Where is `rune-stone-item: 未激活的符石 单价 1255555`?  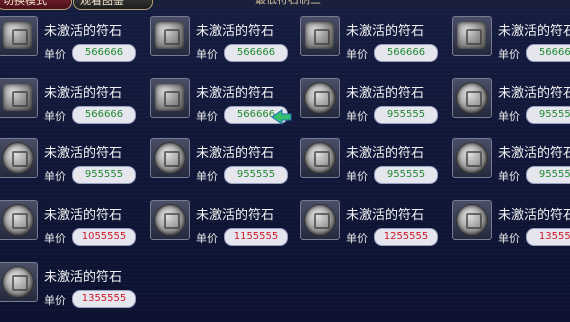
rune-stone-item: 未激活的符石 单价 1255555 is located at coordinates (376, 230).